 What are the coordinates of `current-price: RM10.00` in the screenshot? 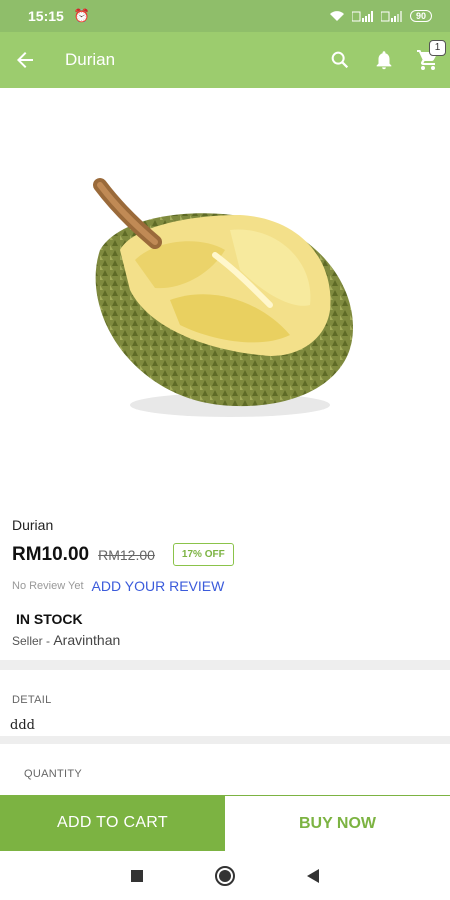 It's located at (51, 554).